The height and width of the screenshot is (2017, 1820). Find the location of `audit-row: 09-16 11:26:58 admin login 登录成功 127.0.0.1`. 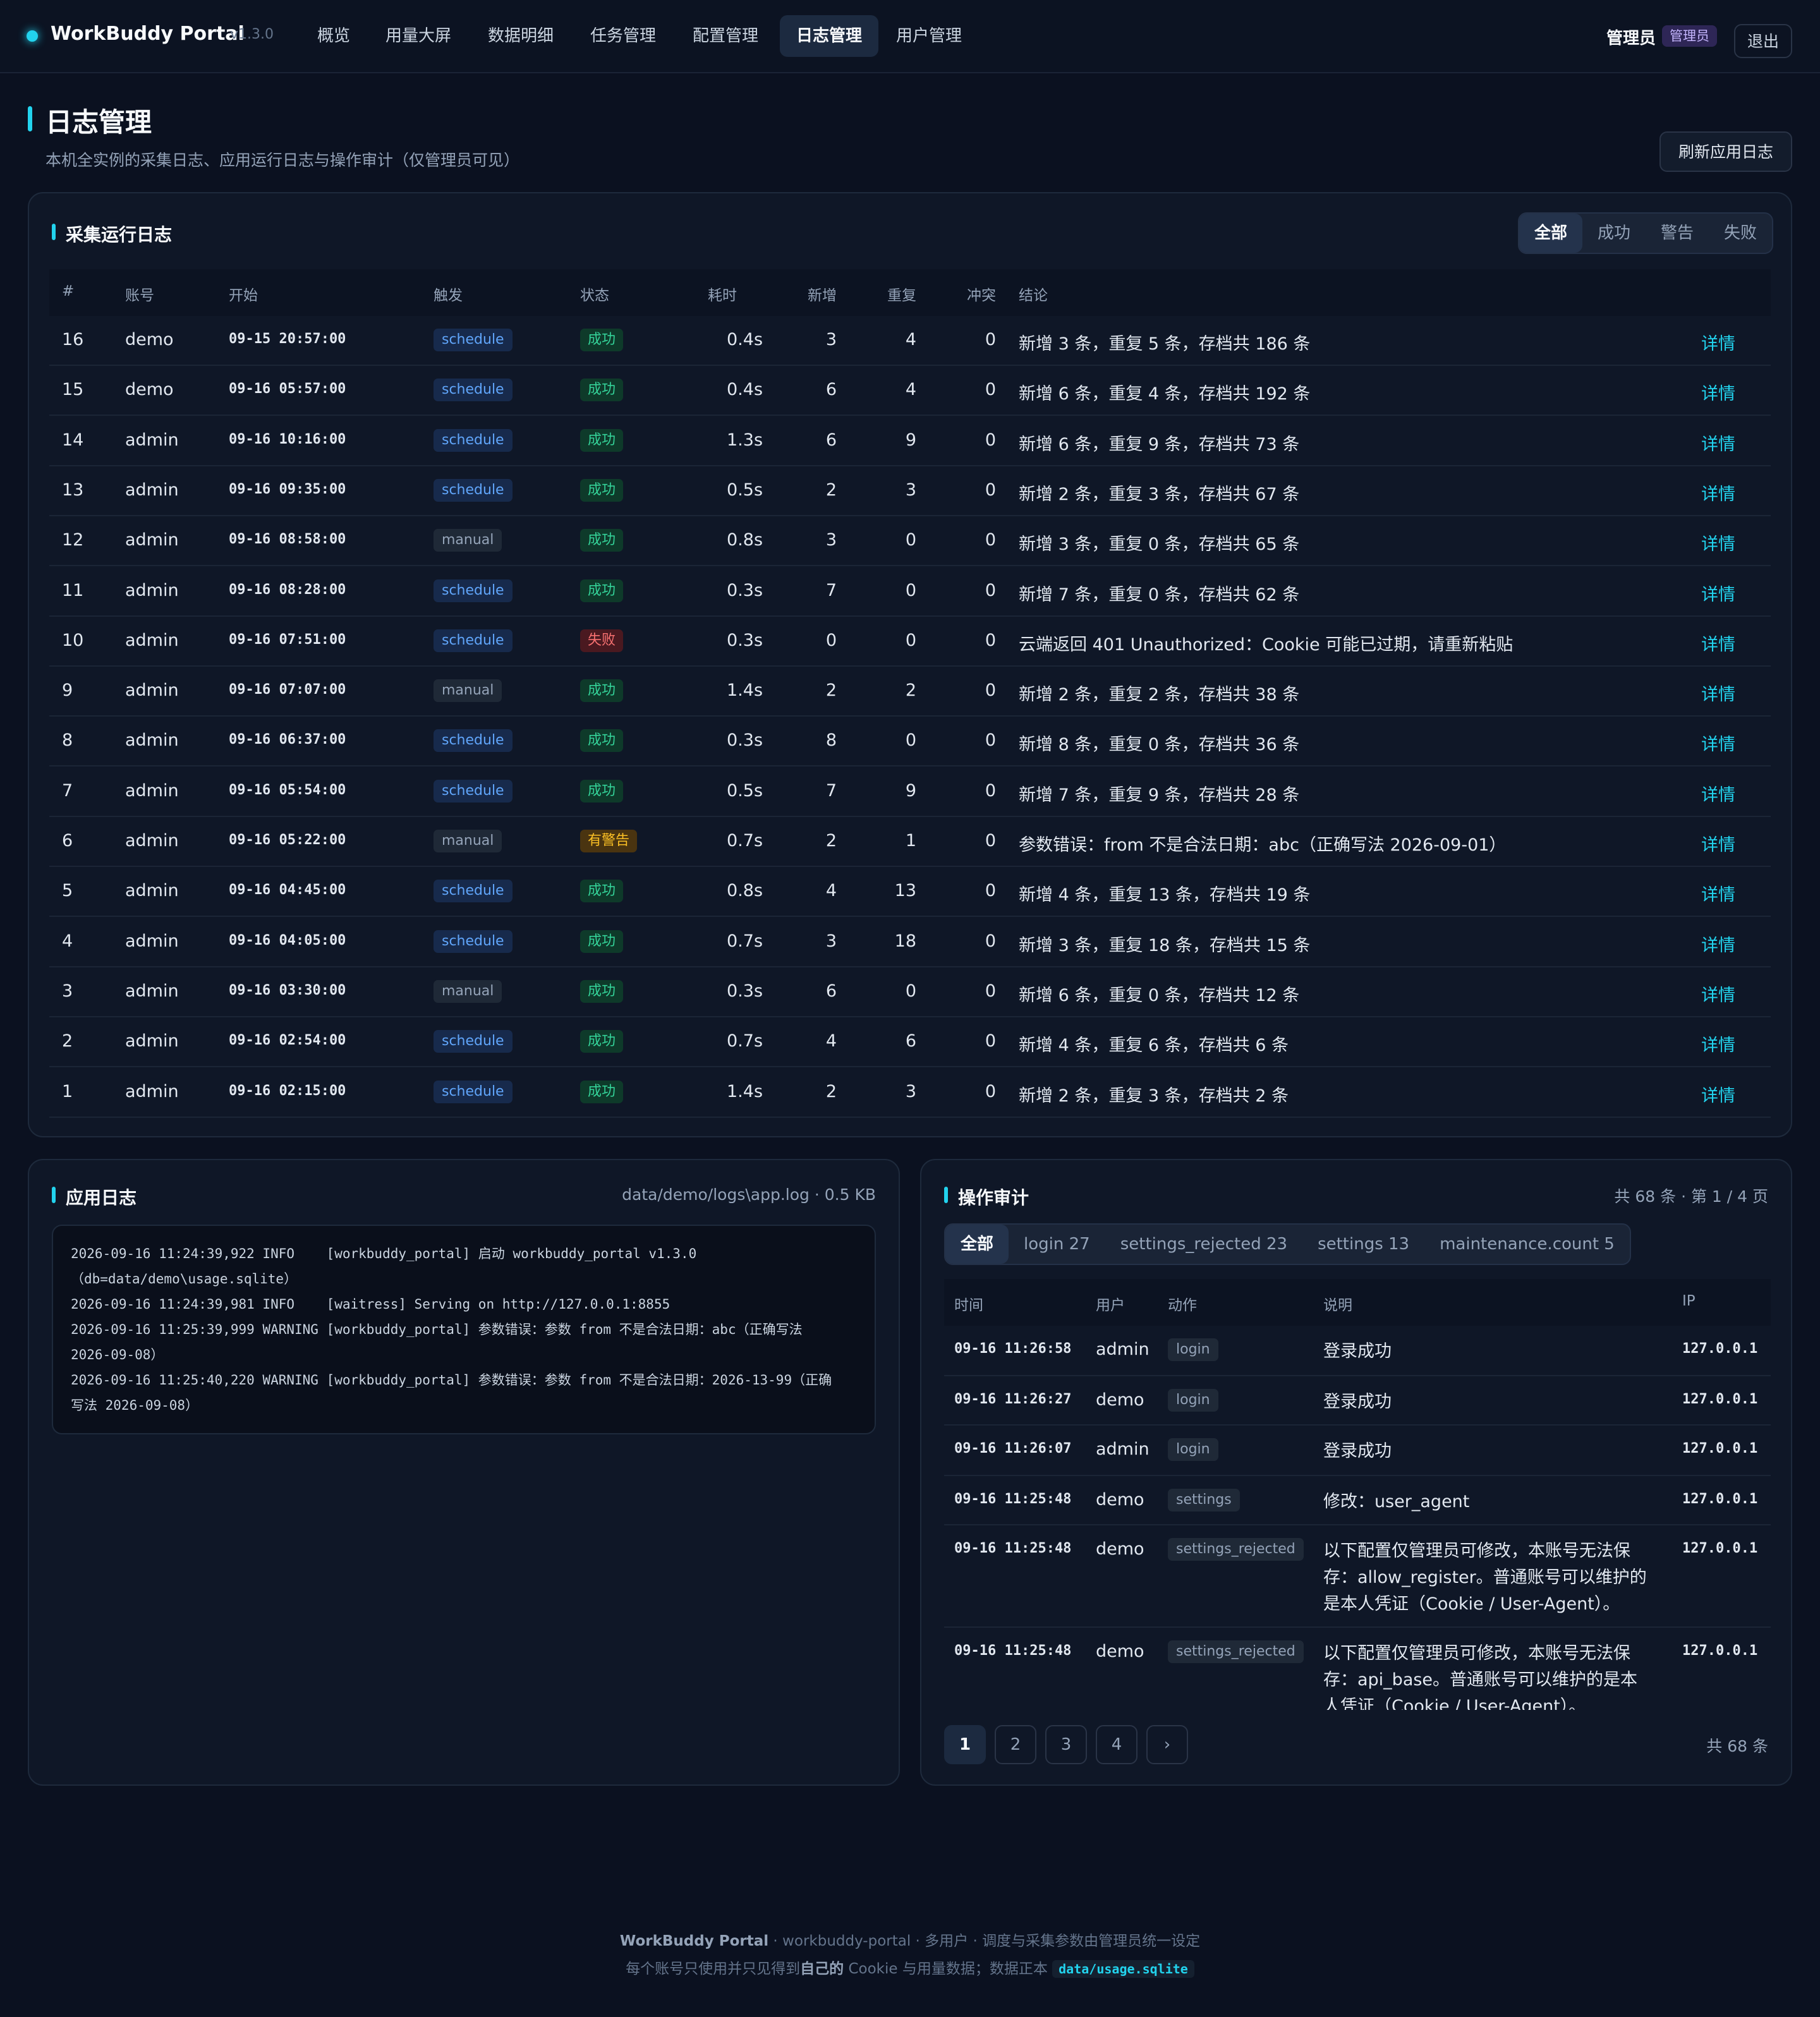

audit-row: 09-16 11:26:58 admin login 登录成功 127.0.0.1 is located at coordinates (1357, 1351).